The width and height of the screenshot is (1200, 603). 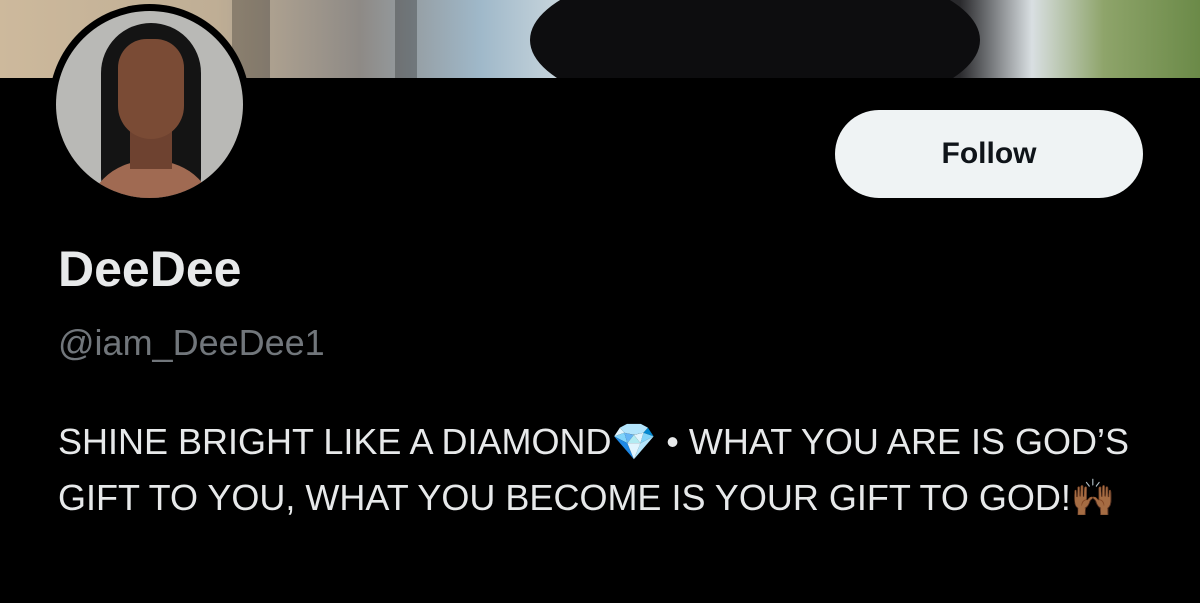 I want to click on banner-figure, so click(x=755, y=39).